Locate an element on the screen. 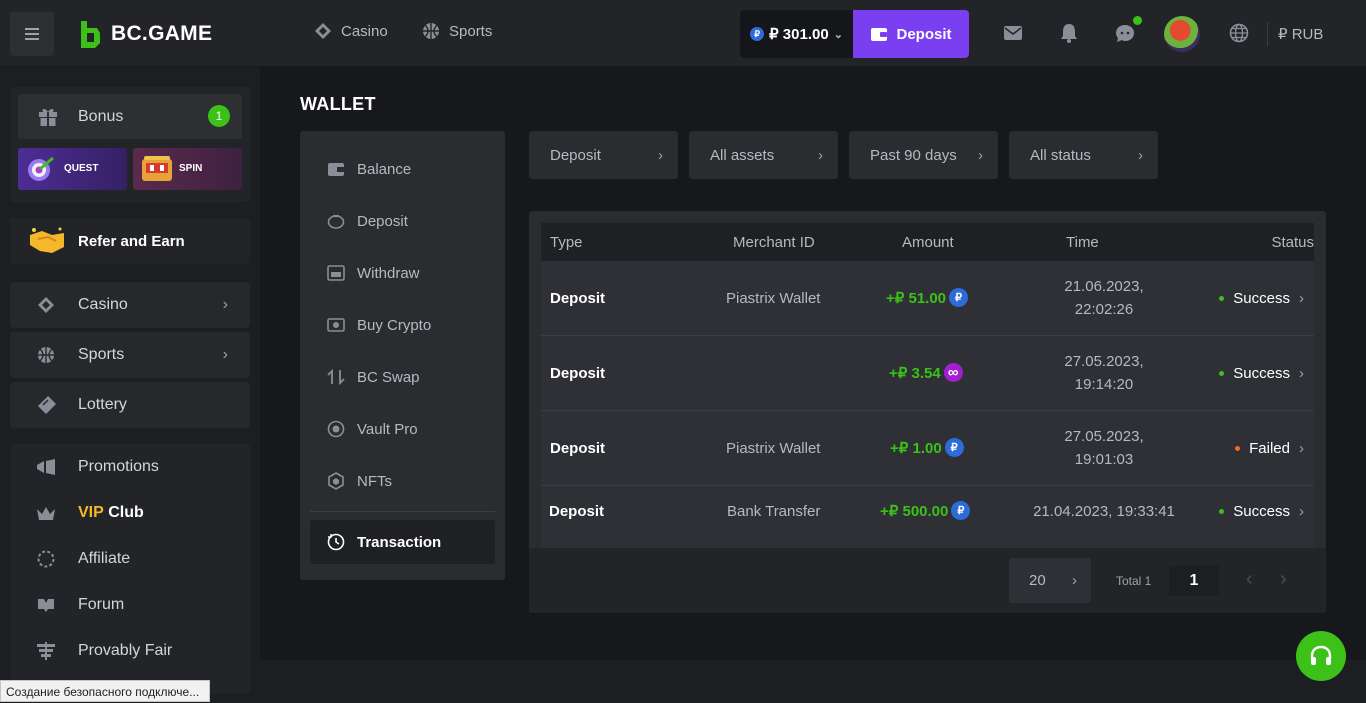  logo: BC.GAME is located at coordinates (145, 34).